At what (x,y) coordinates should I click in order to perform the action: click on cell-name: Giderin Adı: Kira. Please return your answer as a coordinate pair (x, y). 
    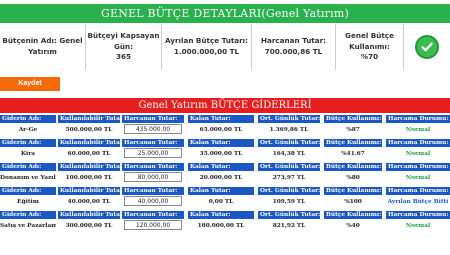
    Looking at the image, I should click on (28, 149).